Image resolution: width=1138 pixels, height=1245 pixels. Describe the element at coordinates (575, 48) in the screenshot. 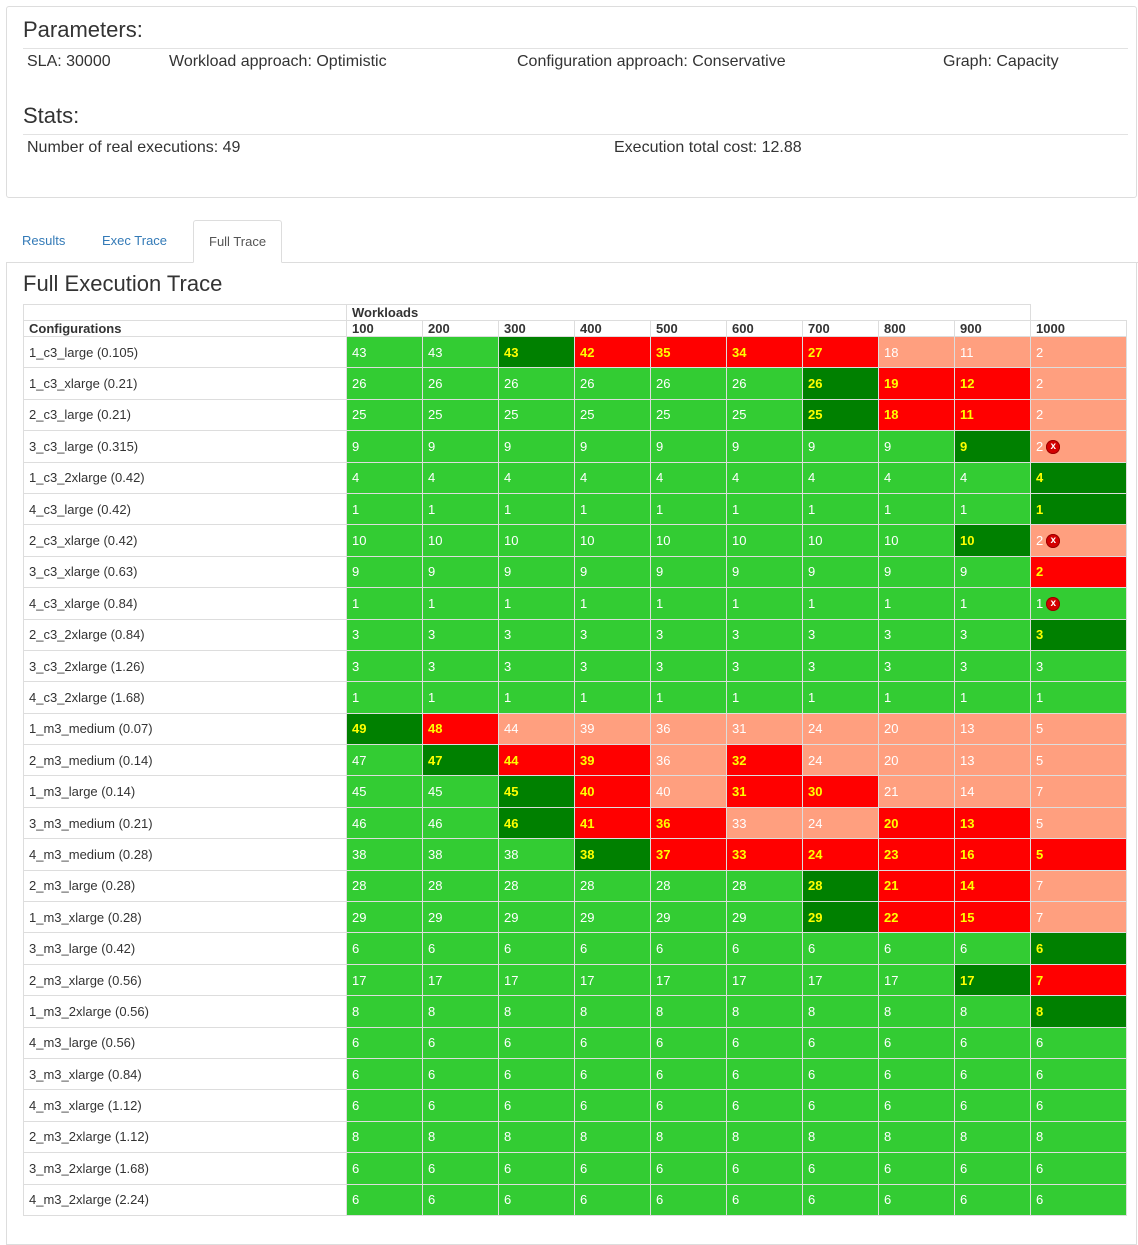

I see `parameters-divider` at that location.